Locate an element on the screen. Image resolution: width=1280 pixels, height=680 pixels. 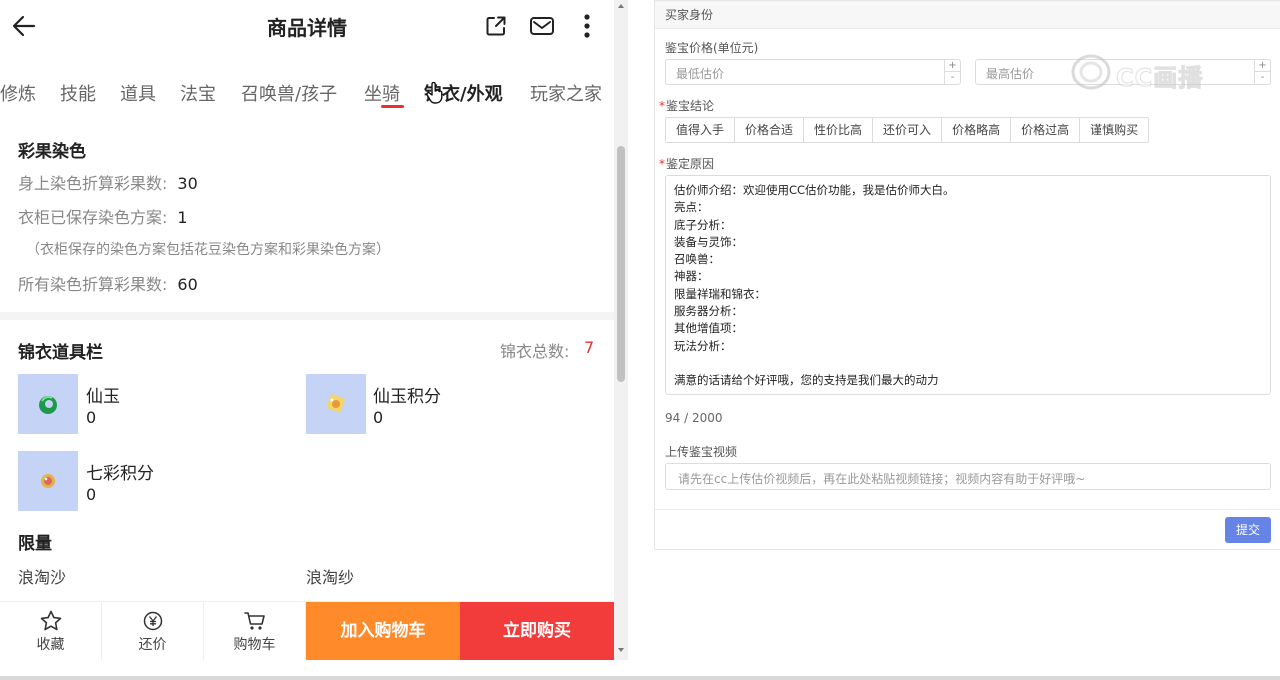
dye-total-value: 60 is located at coordinates (187, 284).